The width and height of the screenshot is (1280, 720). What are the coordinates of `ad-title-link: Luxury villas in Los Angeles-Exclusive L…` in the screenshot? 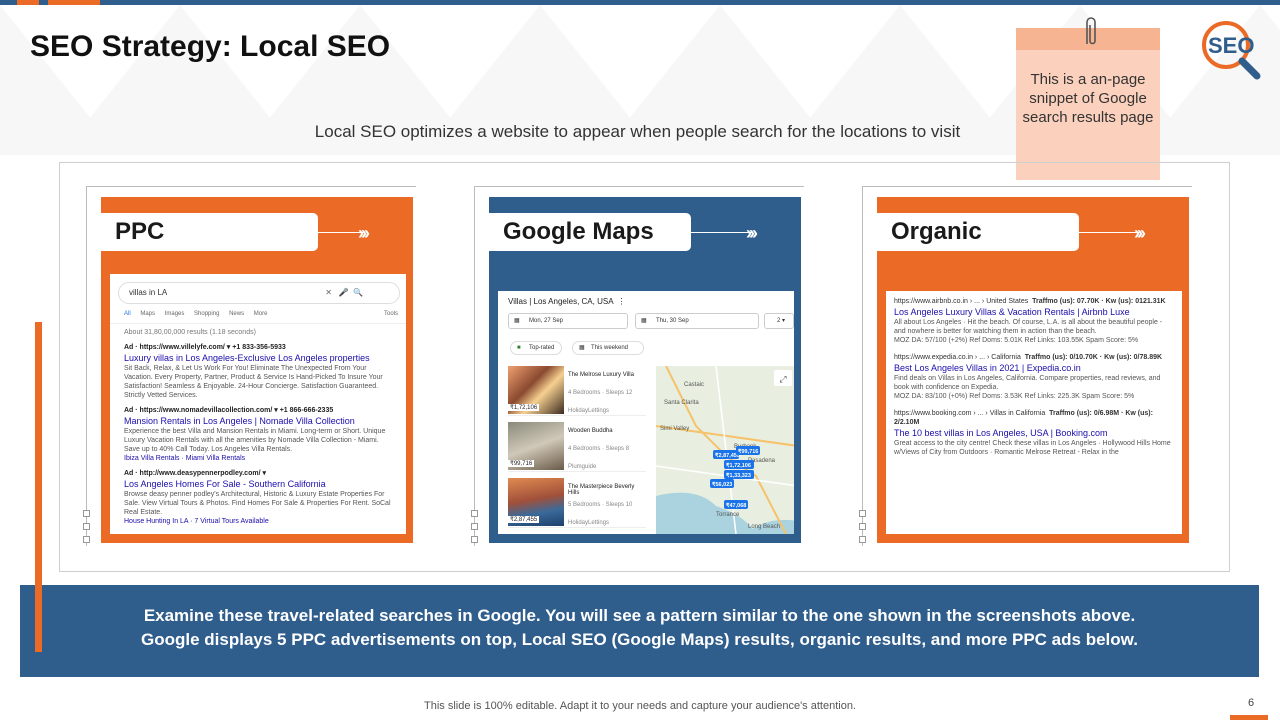 It's located at (260, 358).